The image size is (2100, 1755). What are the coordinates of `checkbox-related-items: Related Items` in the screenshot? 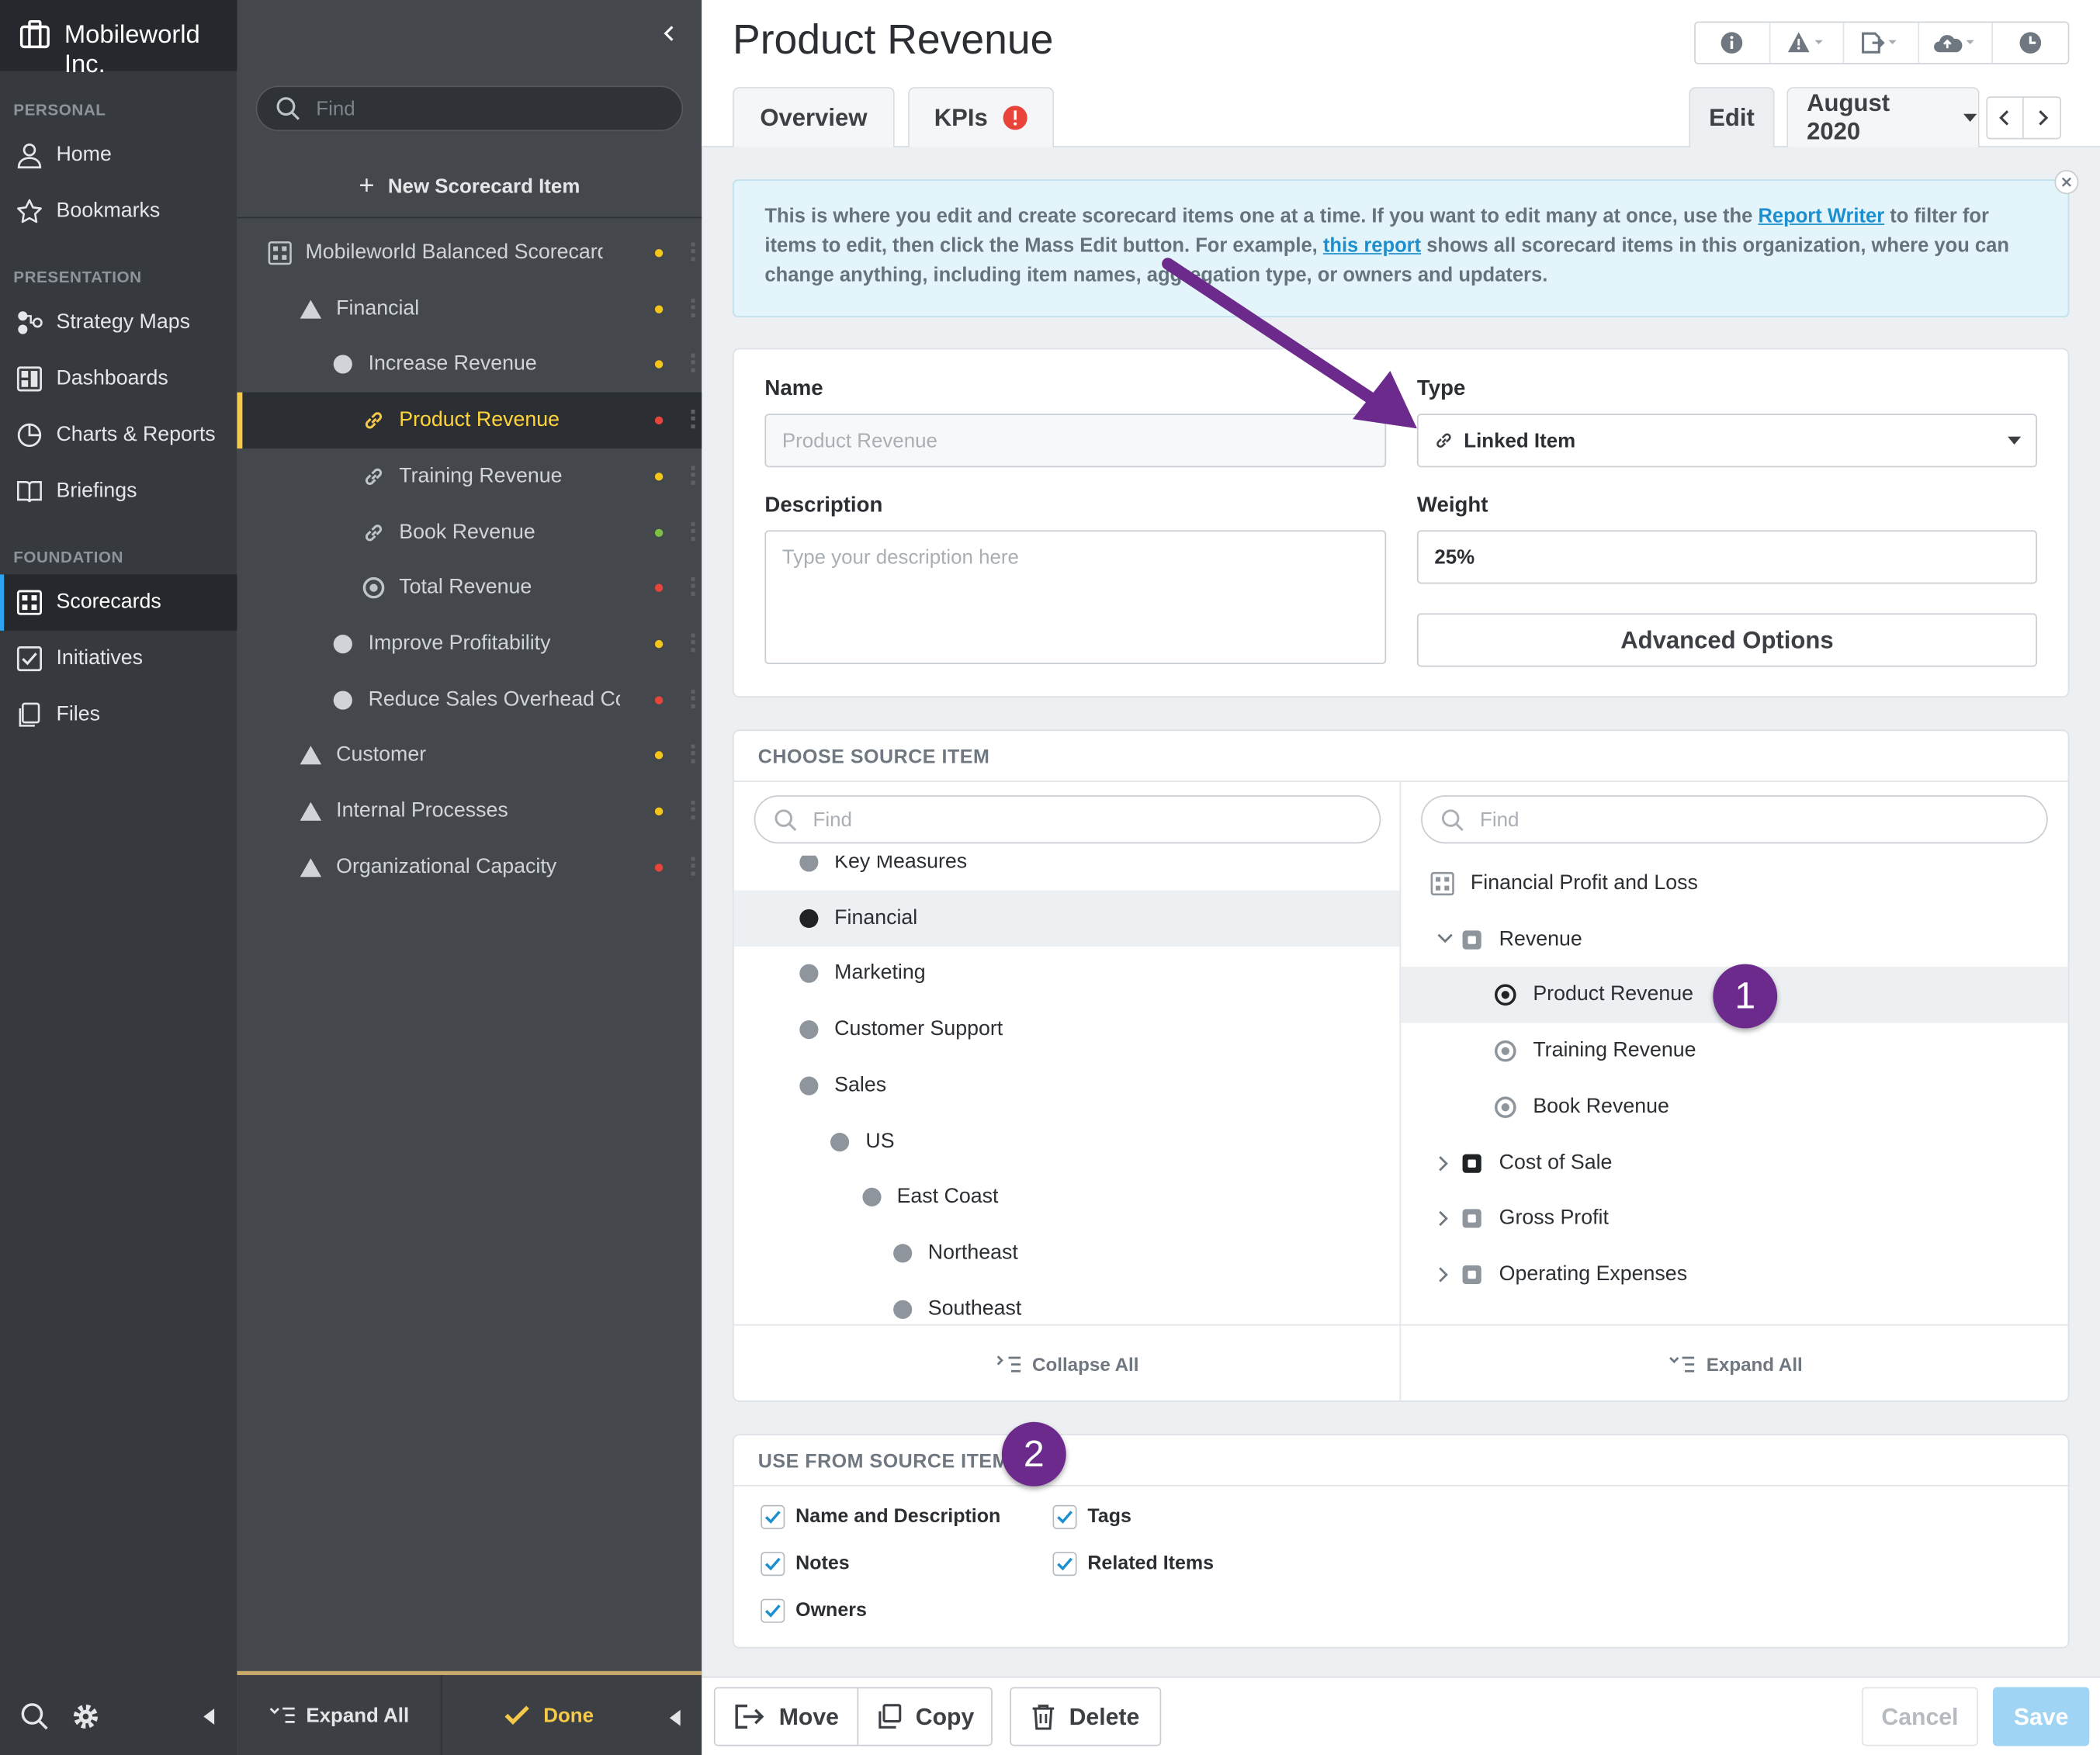 It's located at (1133, 1564).